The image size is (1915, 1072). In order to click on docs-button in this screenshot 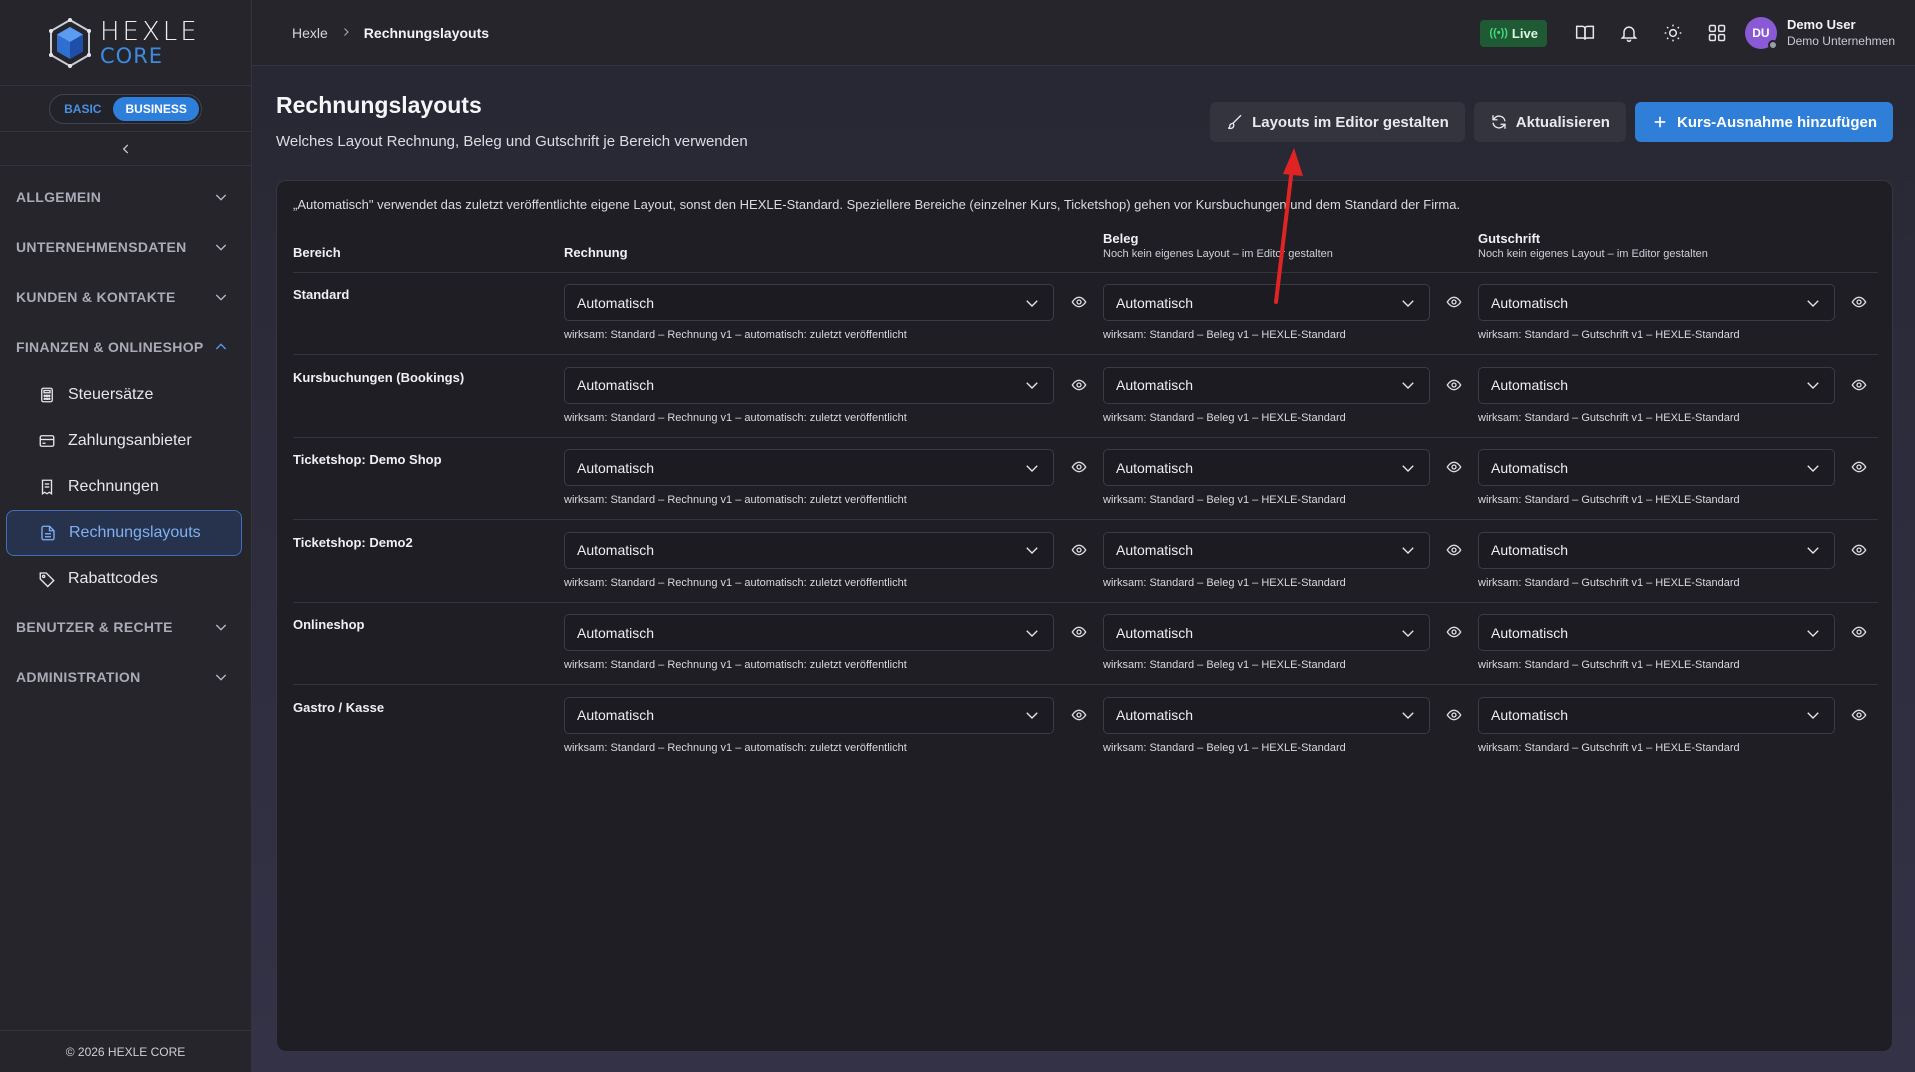, I will do `click(1585, 33)`.